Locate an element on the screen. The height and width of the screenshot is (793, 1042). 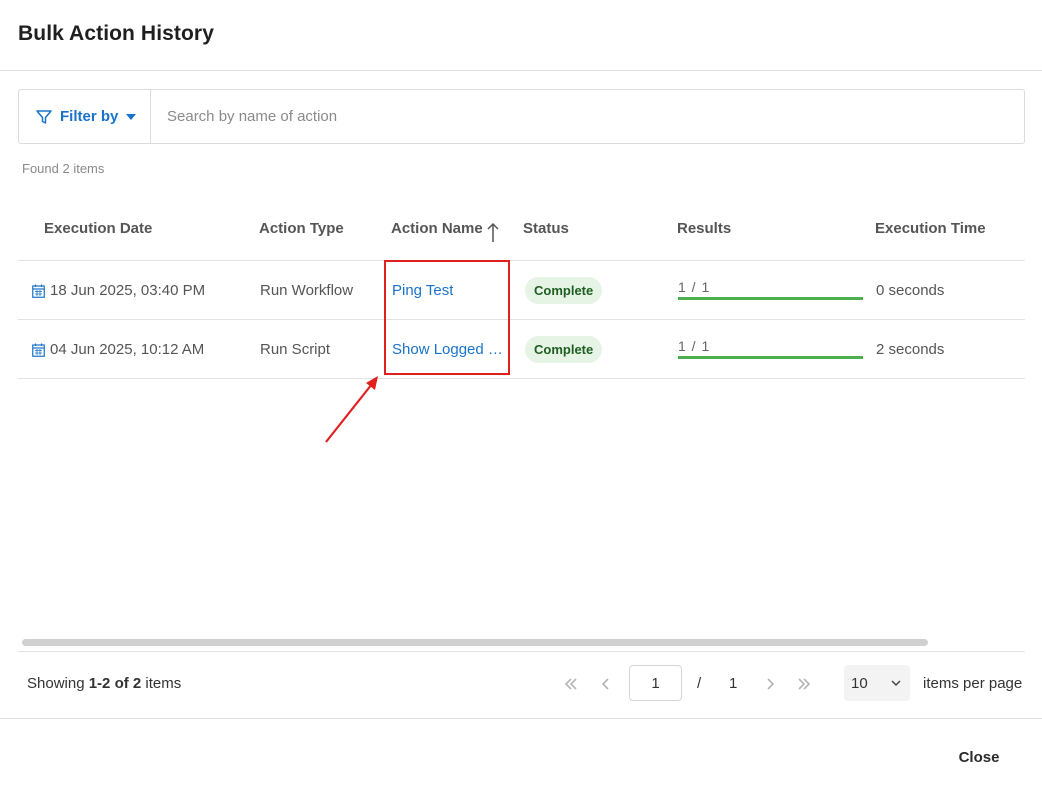
items-per-page-label: items per page is located at coordinates (973, 683).